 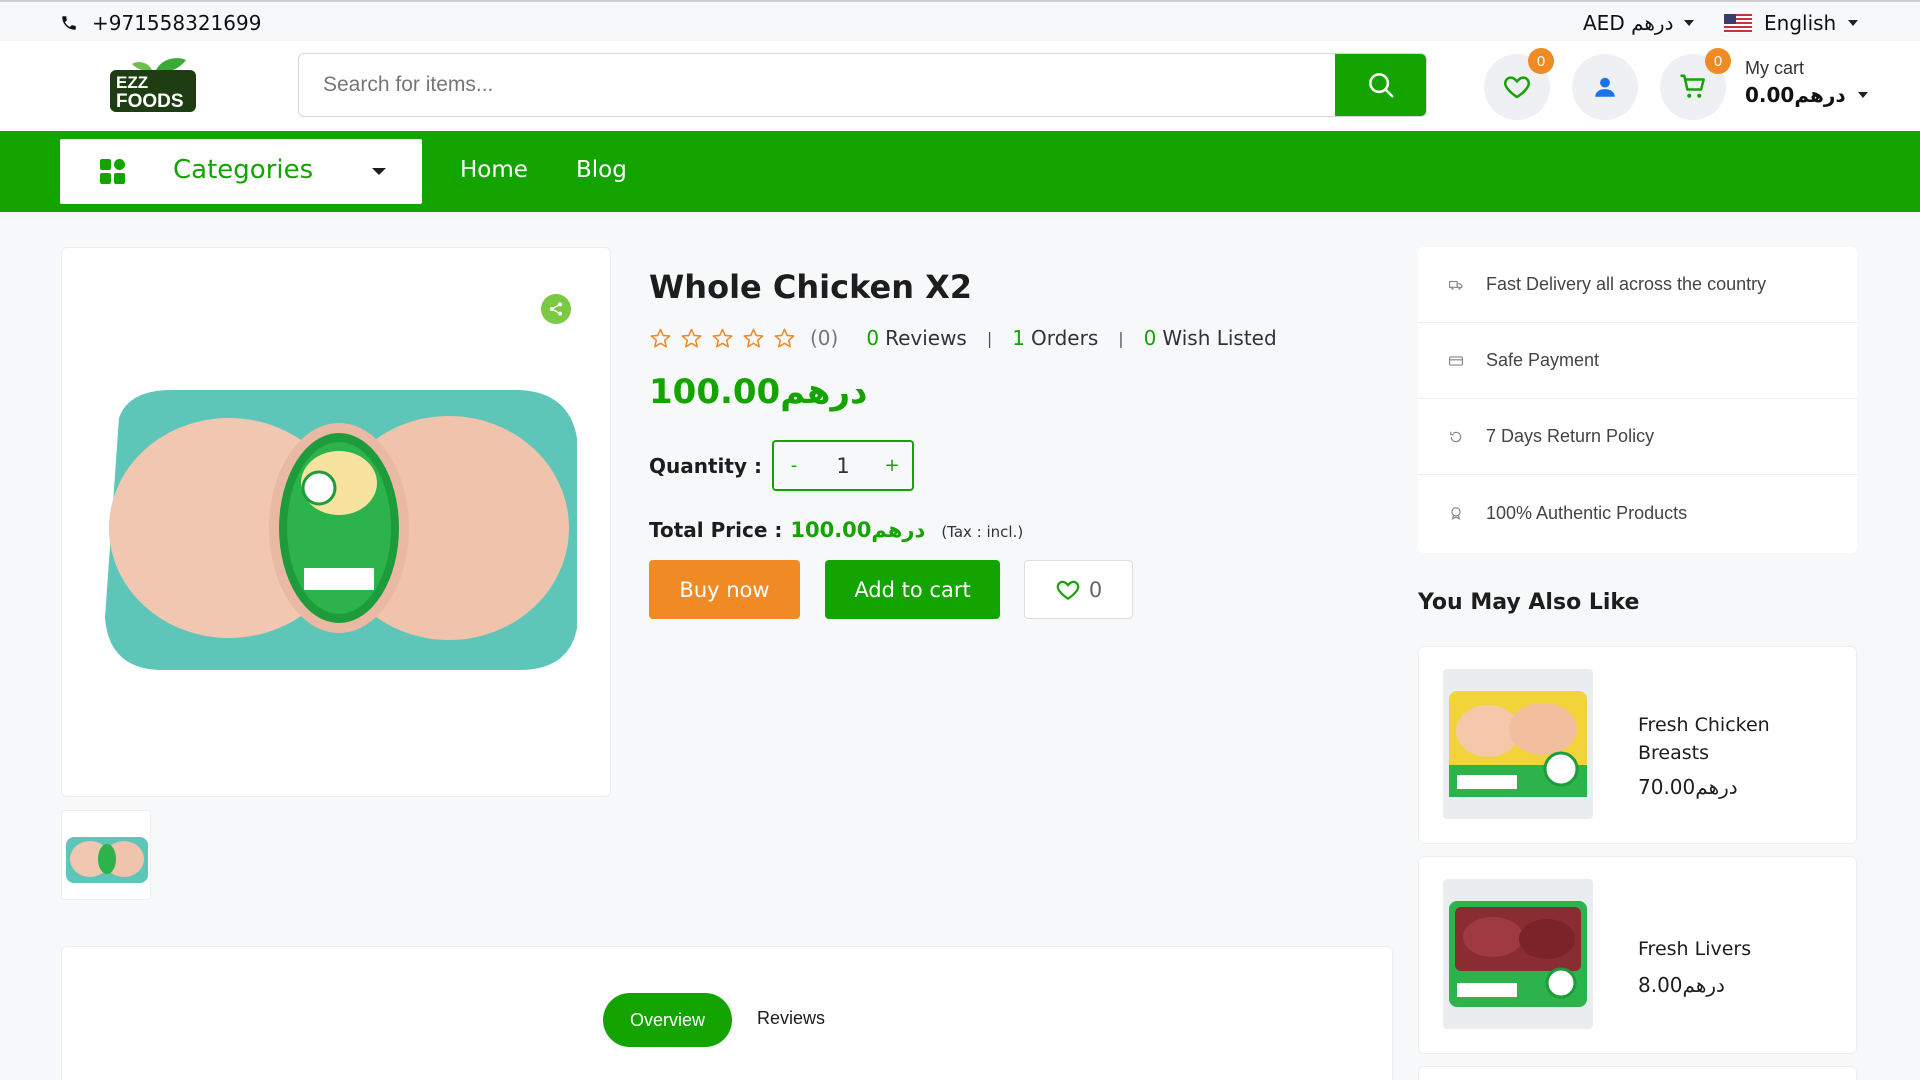 What do you see at coordinates (1775, 68) in the screenshot?
I see `my-cart-label: My cart` at bounding box center [1775, 68].